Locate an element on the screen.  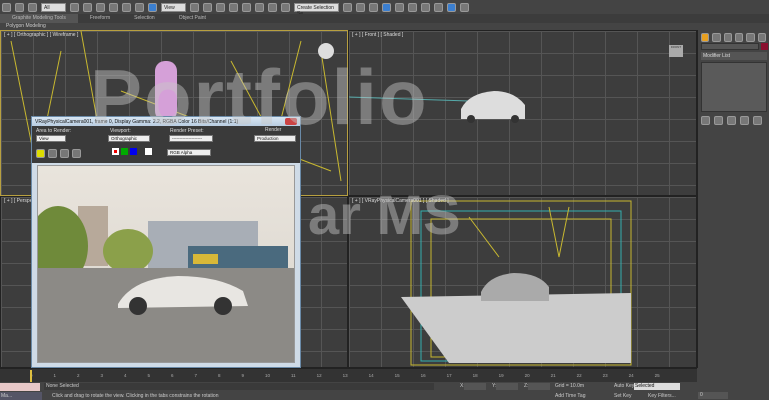
object-name-field is located at coordinates (730, 46).